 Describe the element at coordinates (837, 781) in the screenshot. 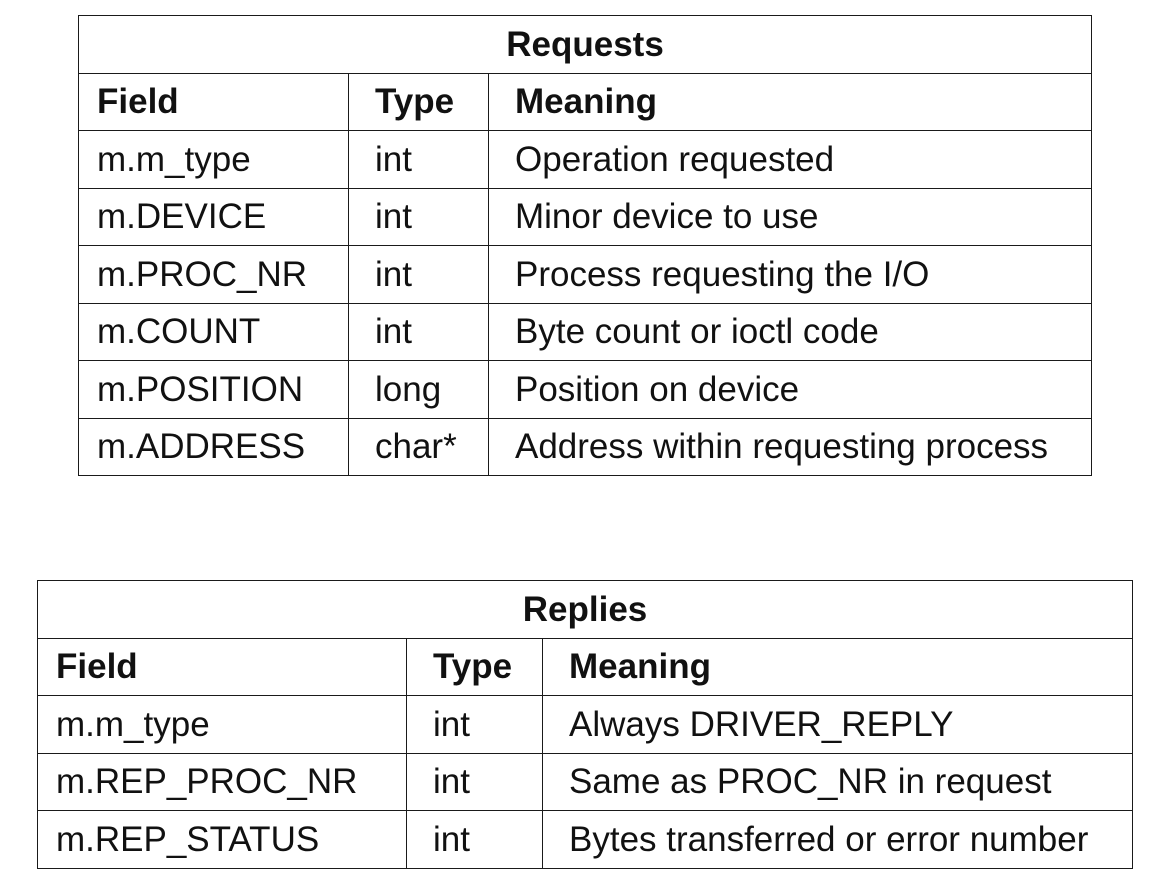

I see `meaning-cell: Same as PROC_NR in request` at that location.